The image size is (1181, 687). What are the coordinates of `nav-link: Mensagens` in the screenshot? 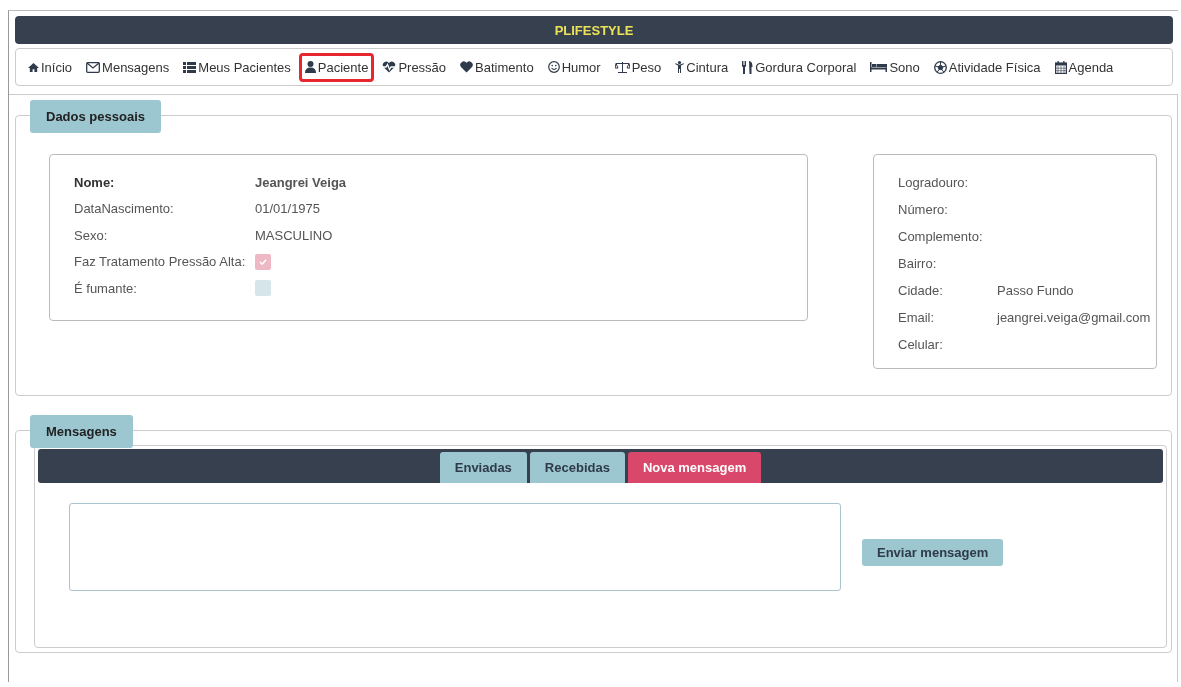 It's located at (128, 67).